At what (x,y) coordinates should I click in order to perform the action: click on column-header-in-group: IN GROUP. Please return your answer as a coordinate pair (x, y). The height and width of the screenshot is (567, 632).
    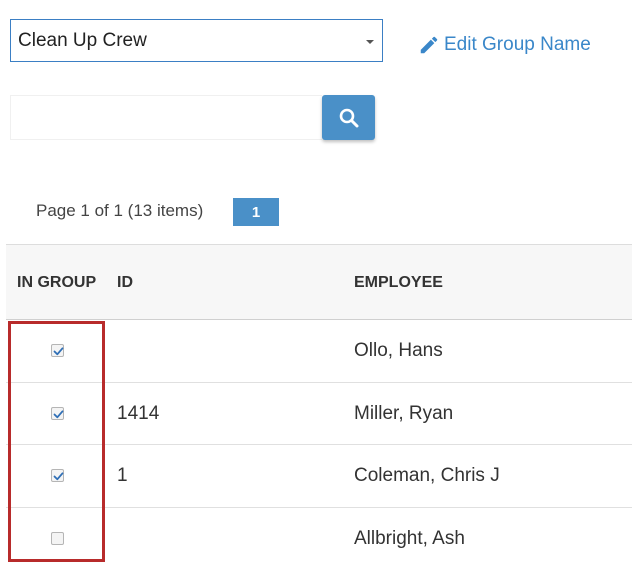
    Looking at the image, I should click on (56, 283).